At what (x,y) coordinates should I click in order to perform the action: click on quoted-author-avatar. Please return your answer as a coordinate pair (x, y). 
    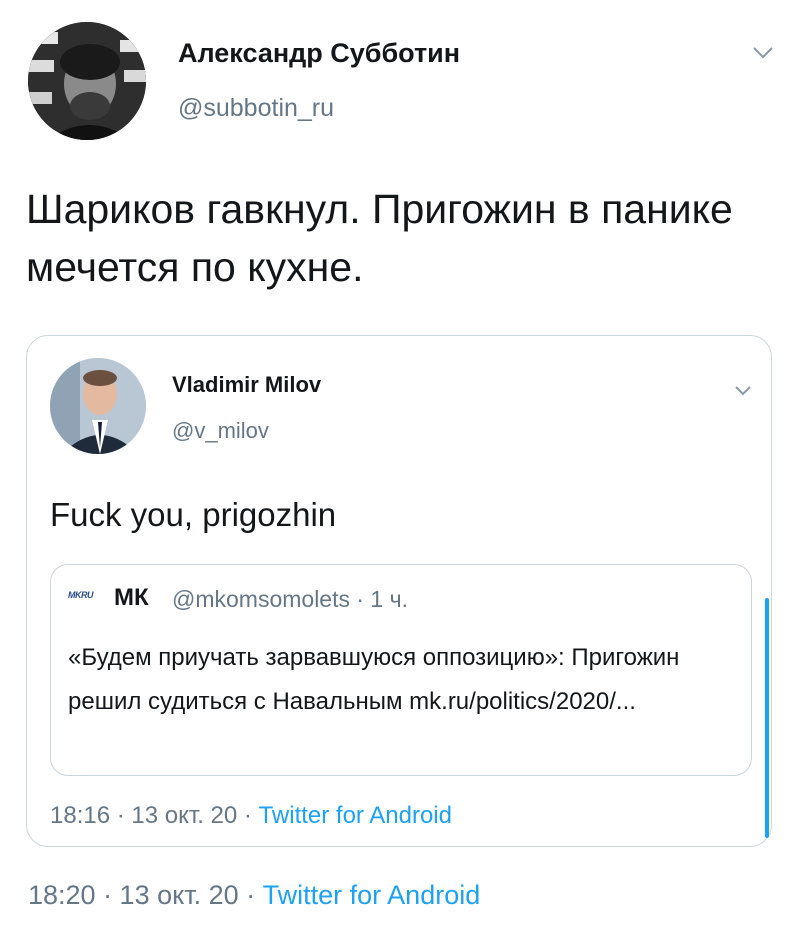
    Looking at the image, I should click on (98, 406).